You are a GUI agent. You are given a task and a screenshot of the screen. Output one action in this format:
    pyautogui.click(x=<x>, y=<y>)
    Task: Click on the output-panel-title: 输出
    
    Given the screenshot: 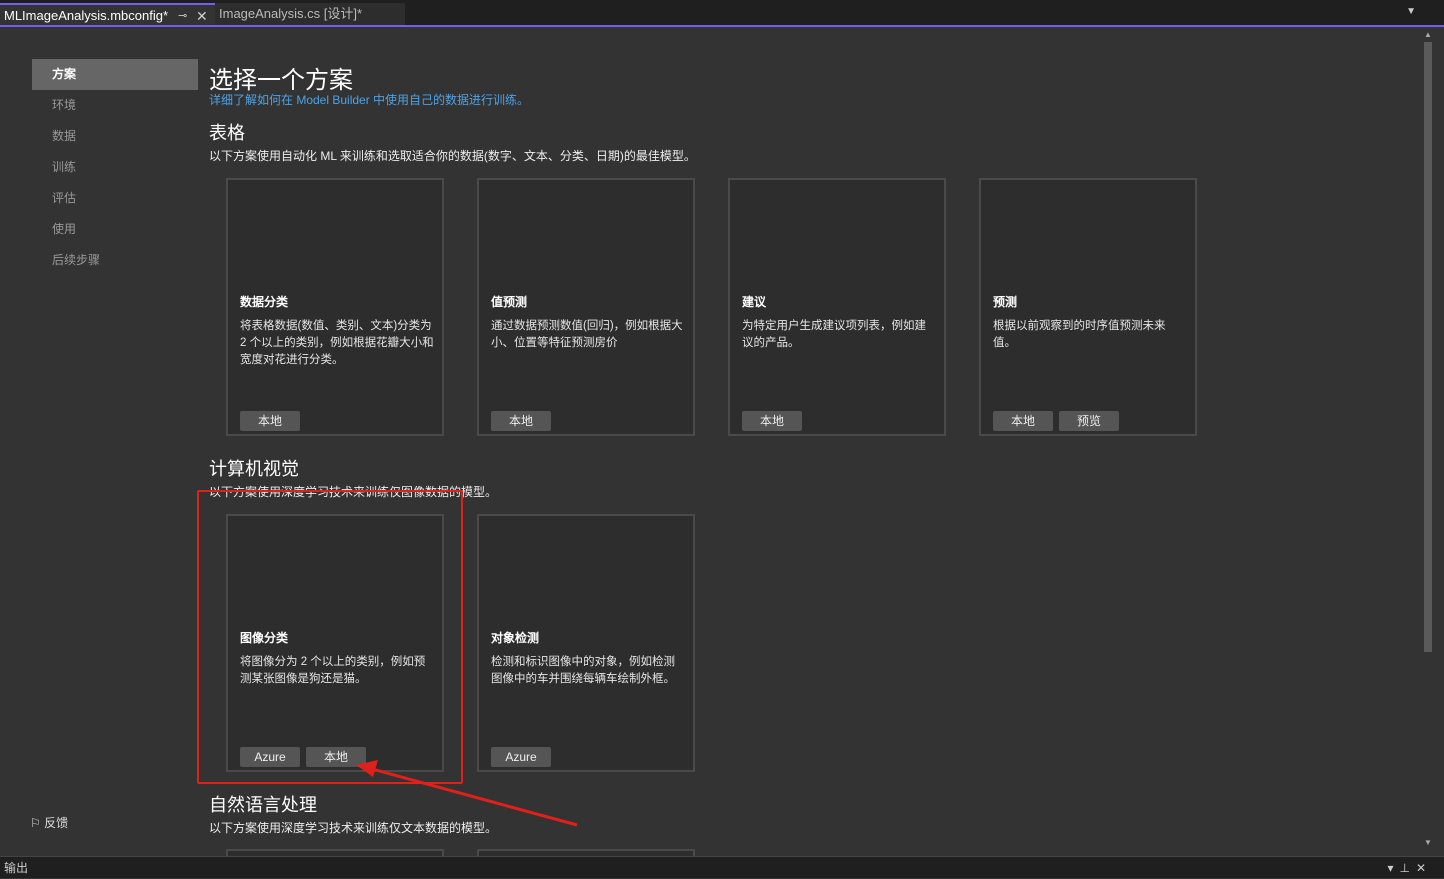 What is the action you would take?
    pyautogui.click(x=16, y=868)
    